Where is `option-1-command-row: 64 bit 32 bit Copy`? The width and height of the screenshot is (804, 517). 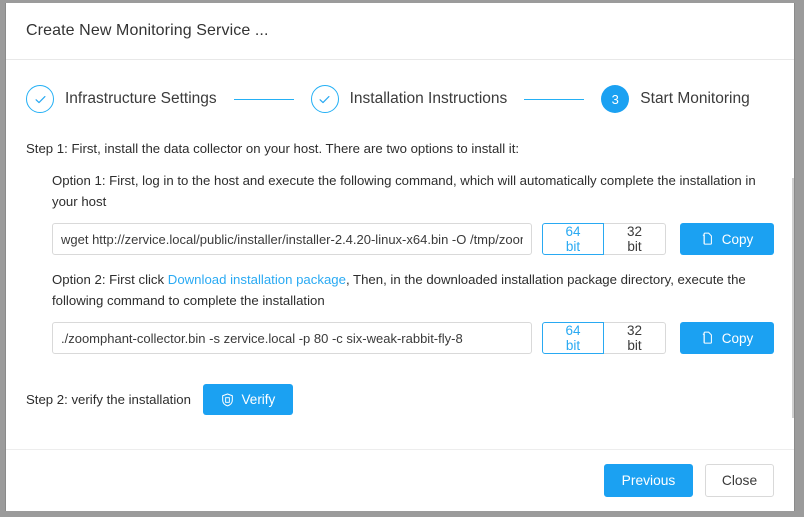
option-1-command-row: 64 bit 32 bit Copy is located at coordinates (413, 239).